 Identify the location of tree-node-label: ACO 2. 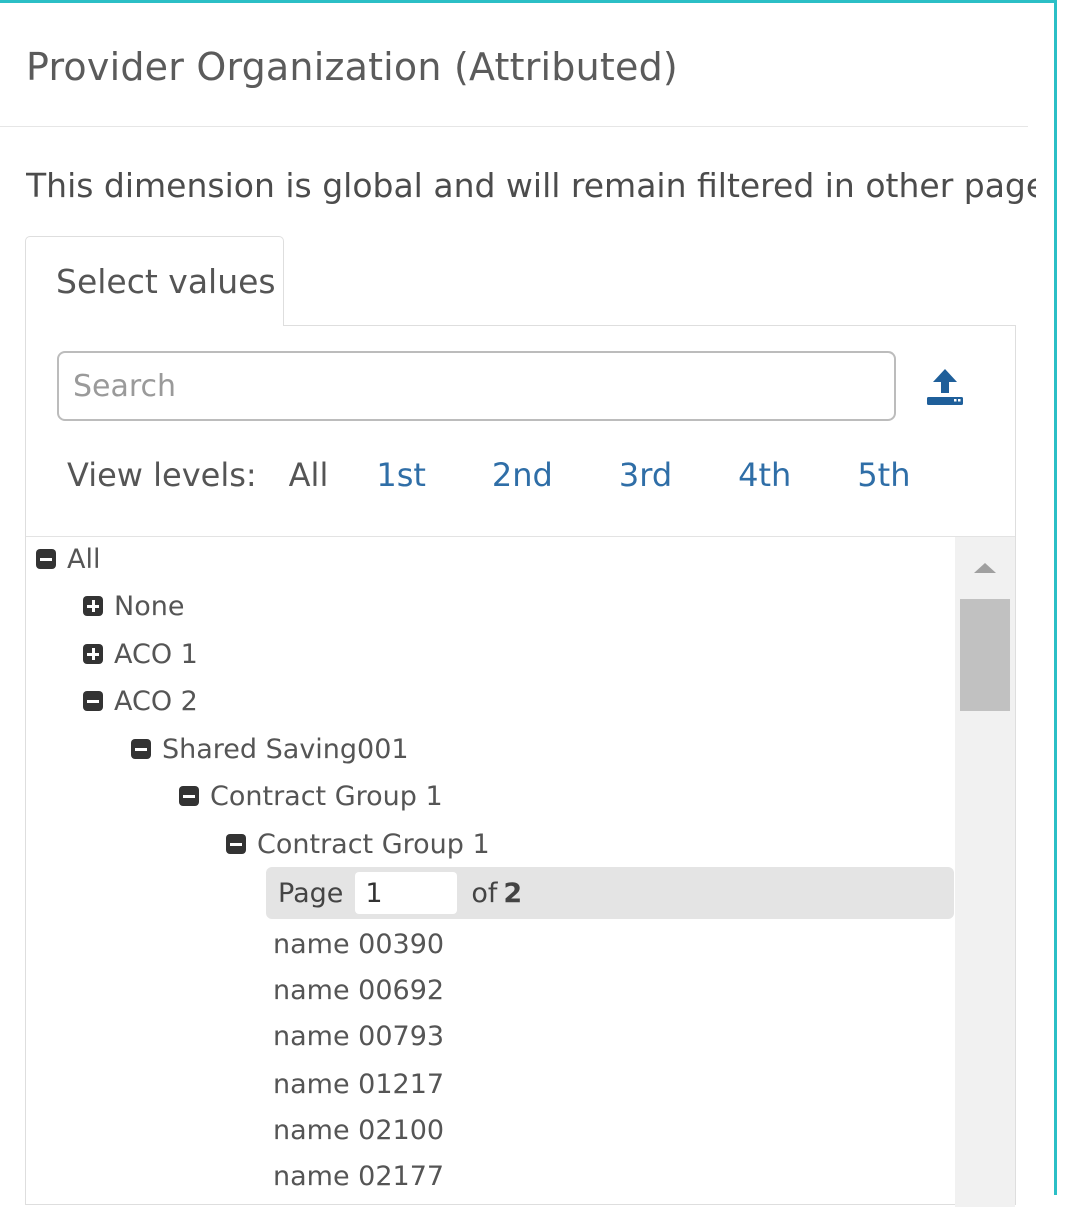
(156, 701).